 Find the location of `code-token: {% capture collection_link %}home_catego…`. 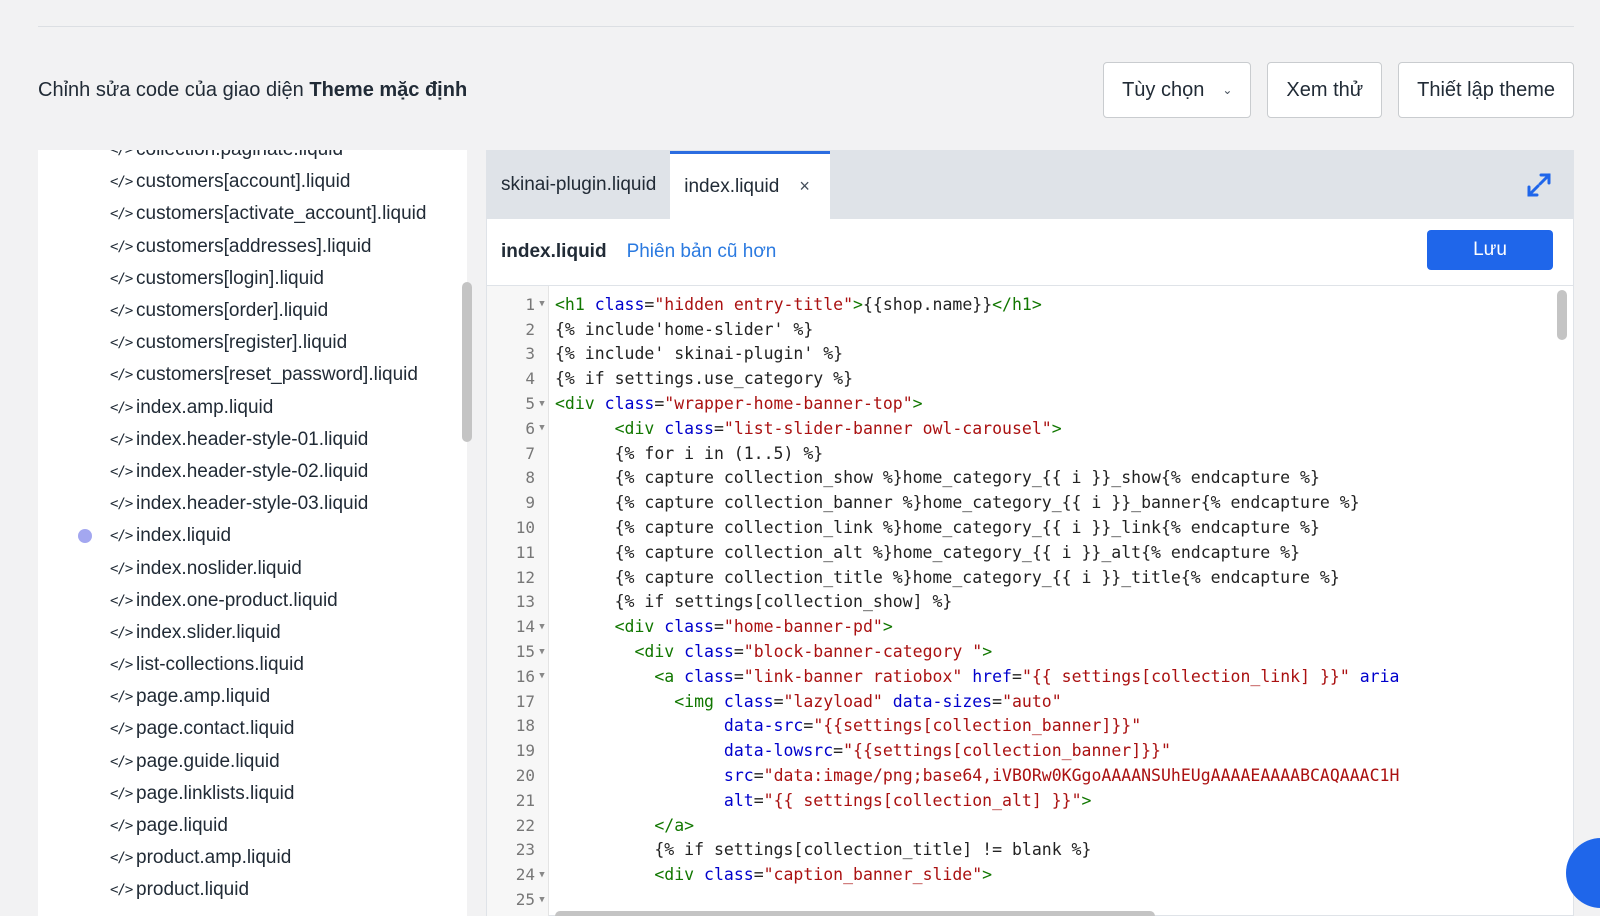

code-token: {% capture collection_link %}home_catego… is located at coordinates (937, 528).